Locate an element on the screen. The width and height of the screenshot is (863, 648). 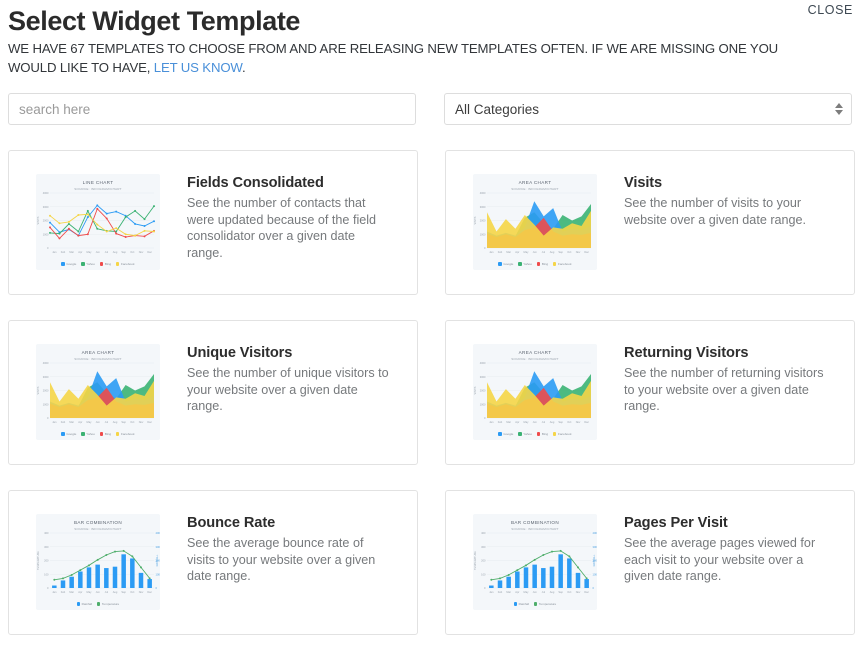
category-select: All Categories is located at coordinates (648, 109).